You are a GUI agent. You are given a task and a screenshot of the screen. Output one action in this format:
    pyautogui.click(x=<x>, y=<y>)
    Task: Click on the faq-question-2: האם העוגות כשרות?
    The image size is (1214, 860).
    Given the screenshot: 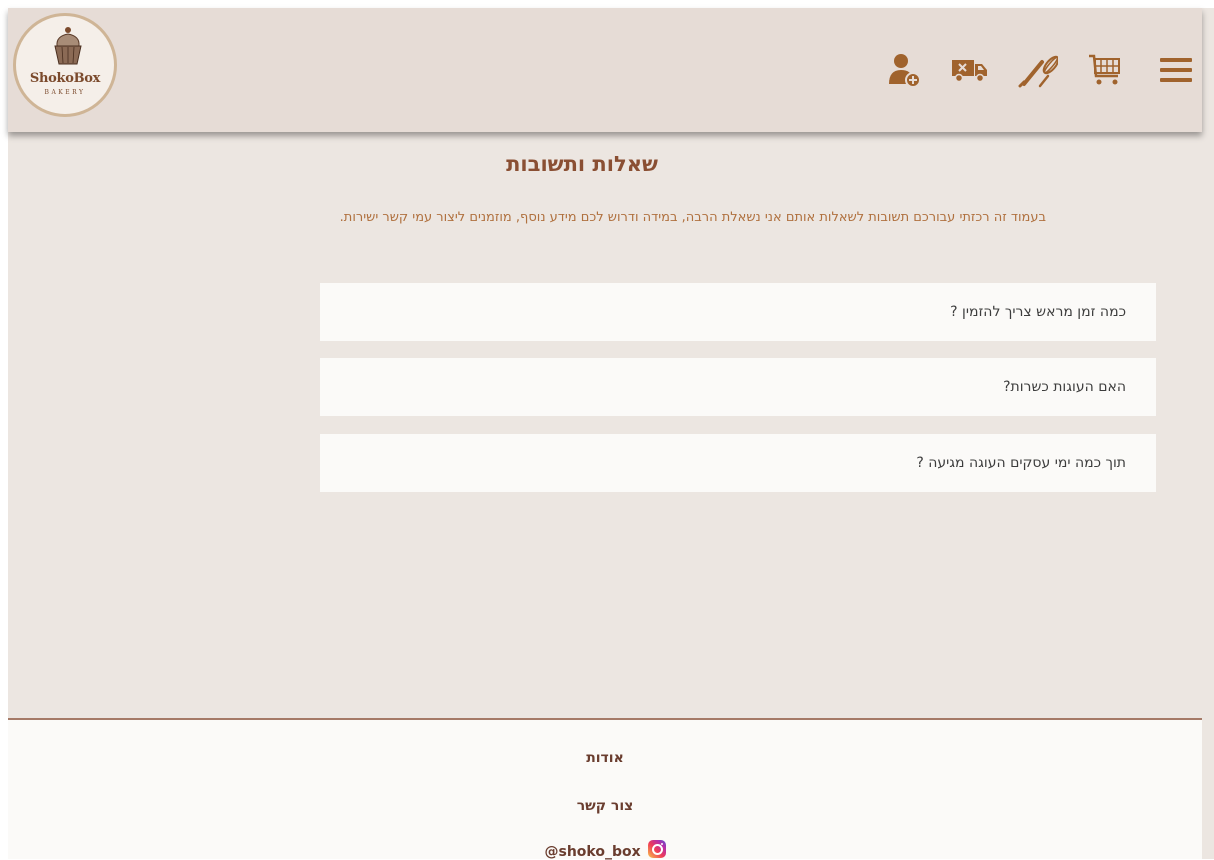 What is the action you would take?
    pyautogui.click(x=738, y=387)
    